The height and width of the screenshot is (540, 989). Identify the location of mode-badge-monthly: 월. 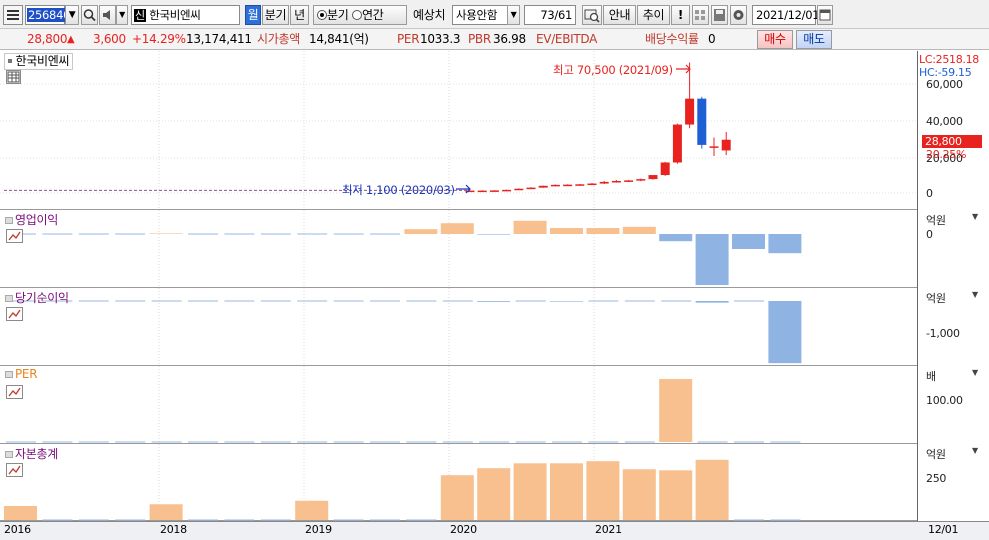
(253, 15).